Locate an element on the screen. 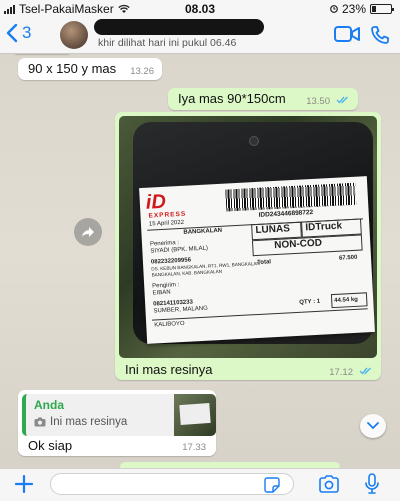 The width and height of the screenshot is (400, 501). chevron-down-icon is located at coordinates (373, 426).